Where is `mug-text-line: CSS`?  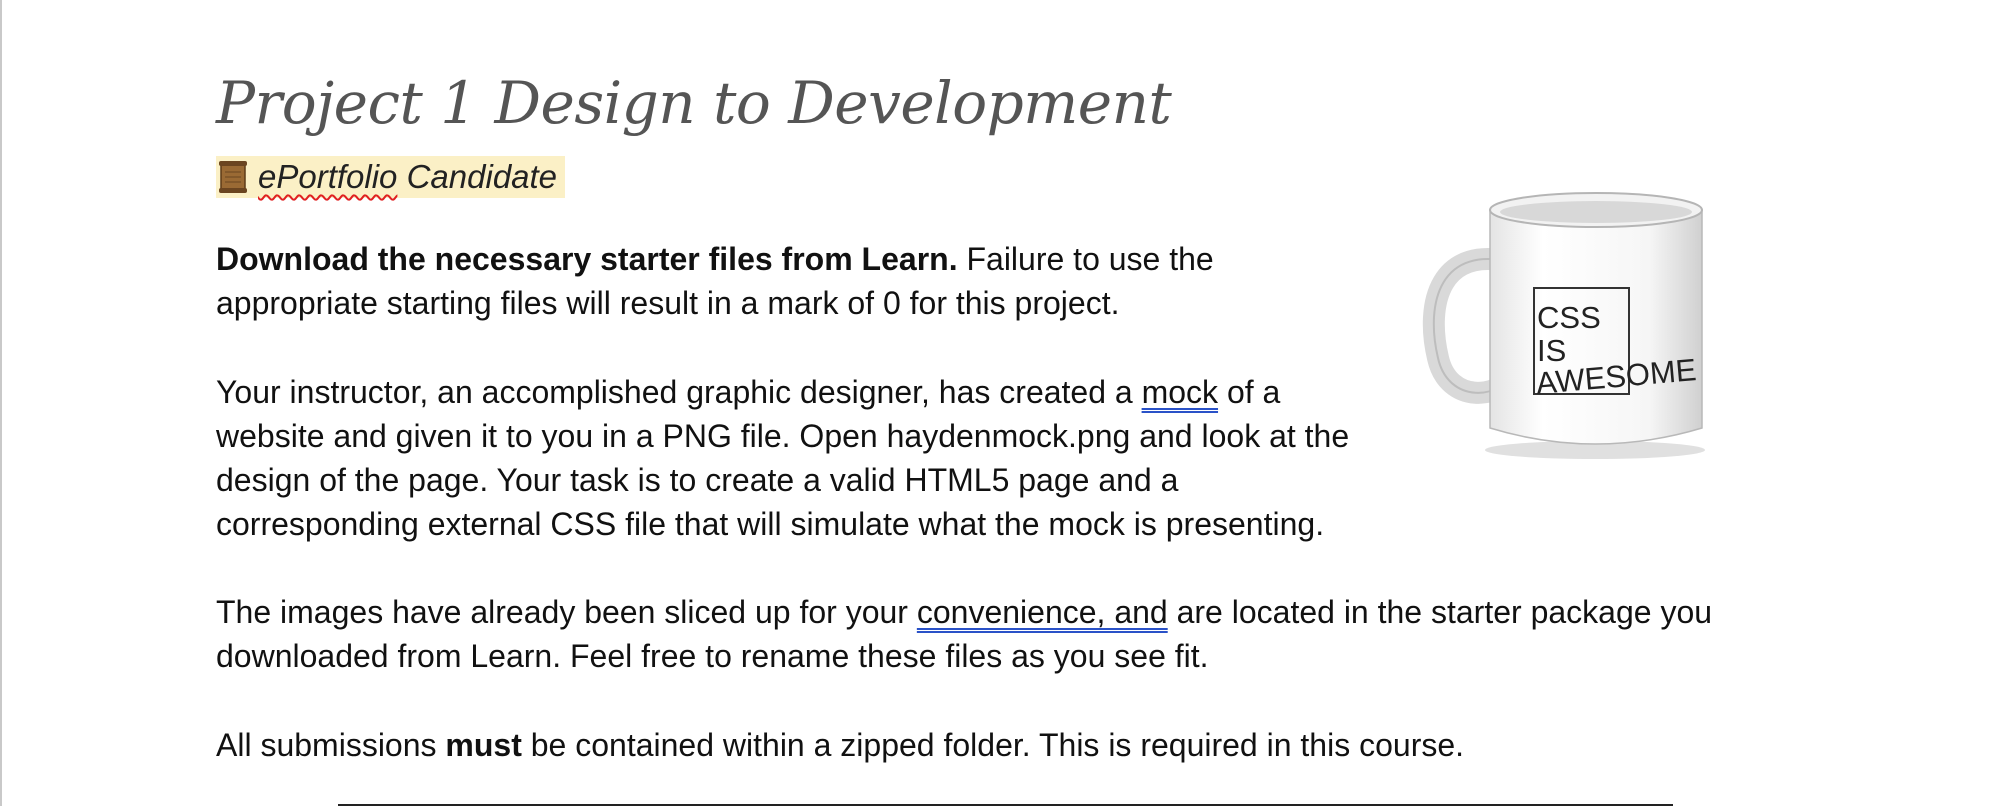
mug-text-line: CSS is located at coordinates (1569, 317).